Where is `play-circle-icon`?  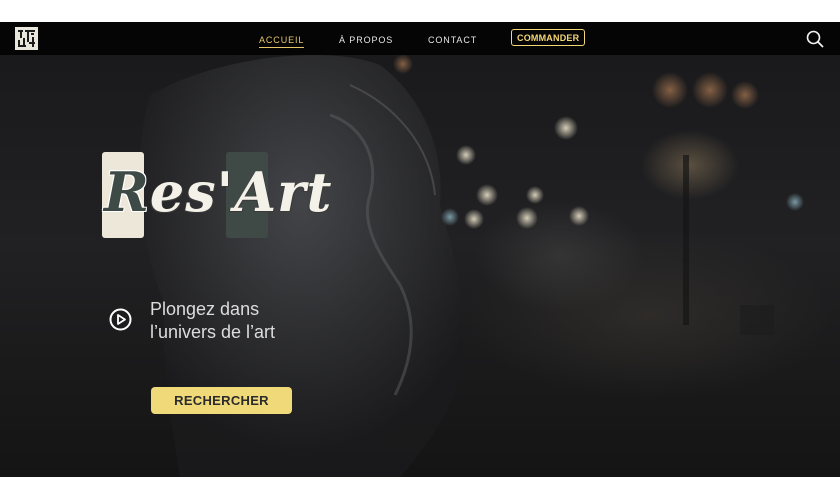 play-circle-icon is located at coordinates (120, 319).